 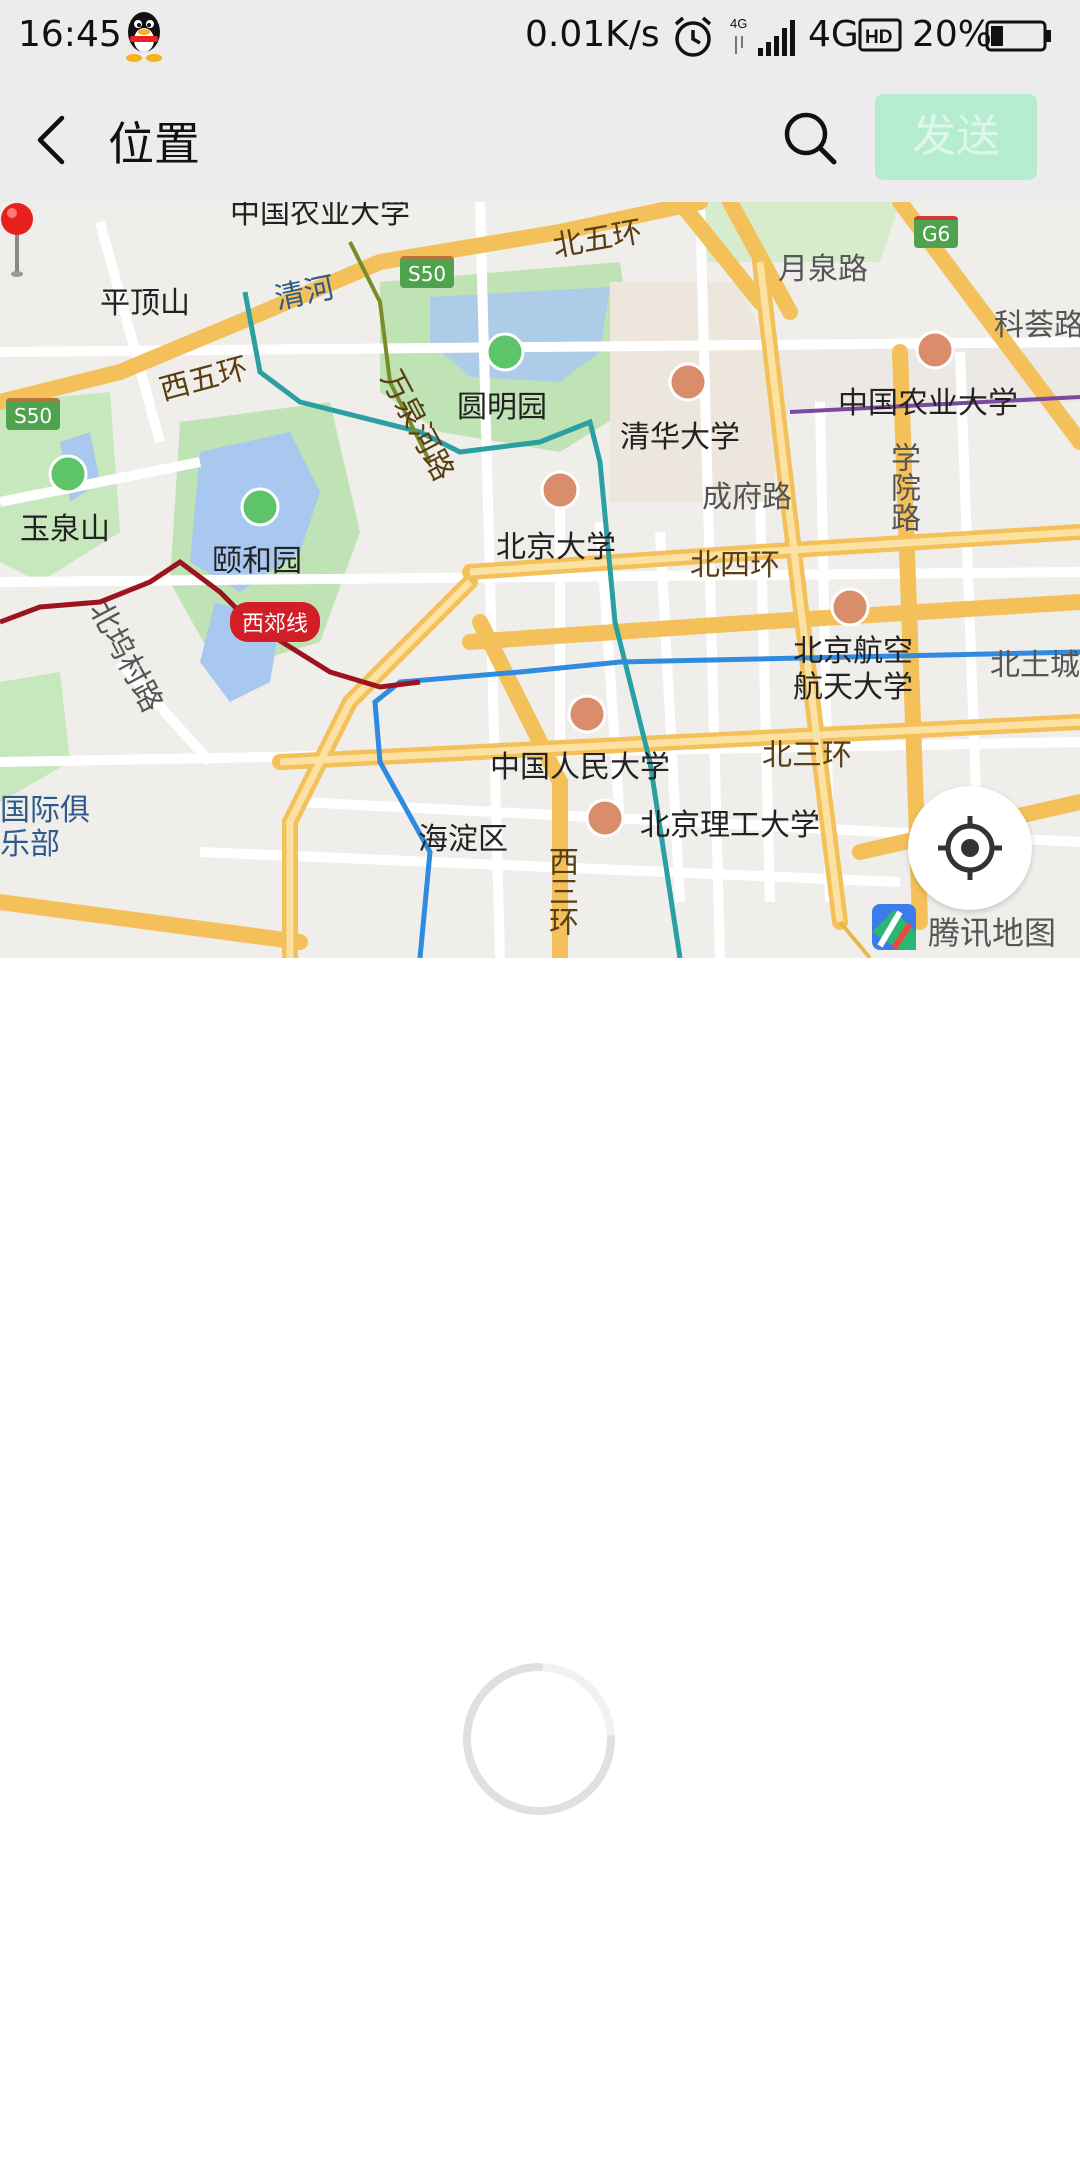 I want to click on map-label: 科荟路, so click(x=1037, y=325).